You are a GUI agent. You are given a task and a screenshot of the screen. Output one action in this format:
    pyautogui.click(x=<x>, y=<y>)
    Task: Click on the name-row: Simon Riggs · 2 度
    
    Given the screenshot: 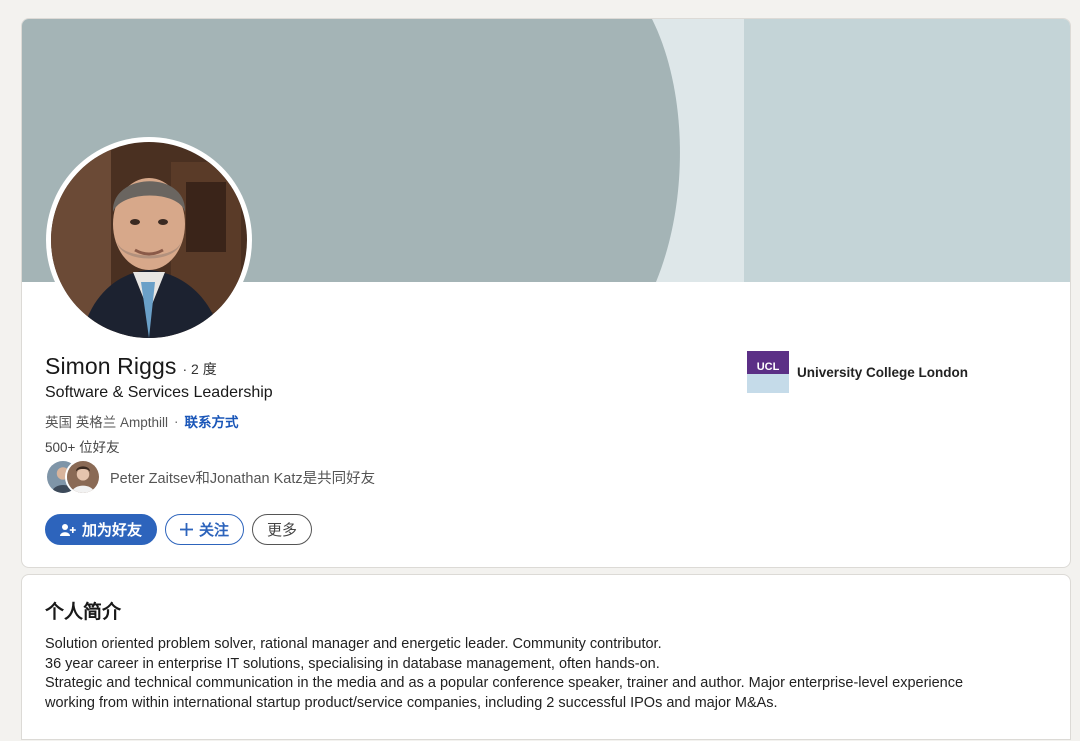 What is the action you would take?
    pyautogui.click(x=131, y=366)
    